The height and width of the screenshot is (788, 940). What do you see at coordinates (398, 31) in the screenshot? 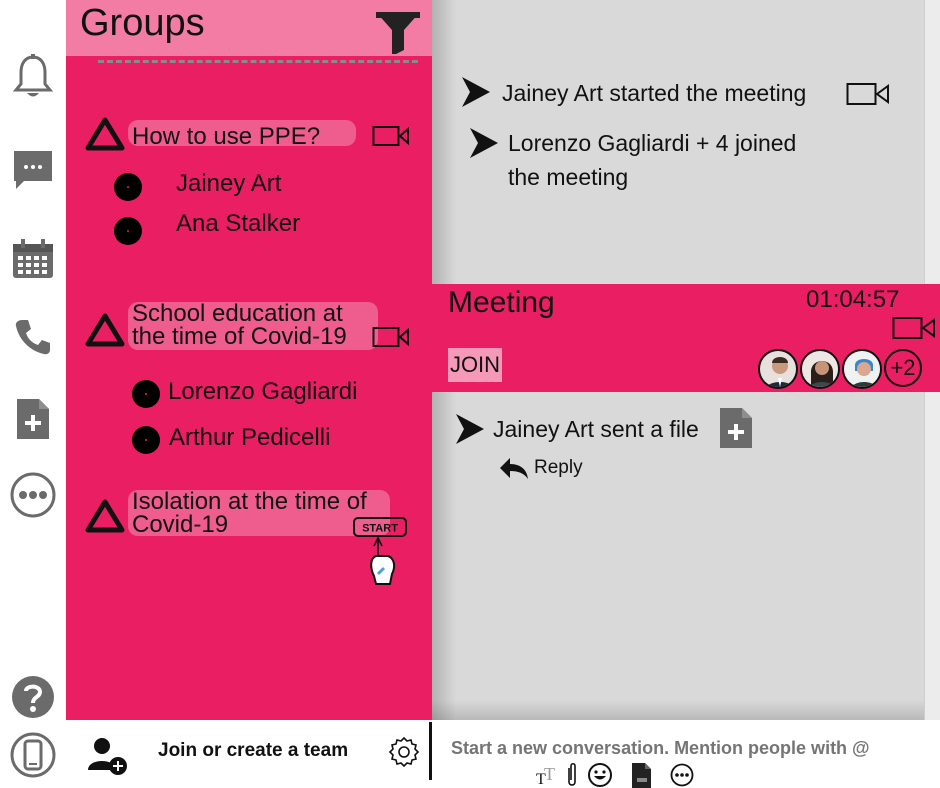
I see `filter-icon` at bounding box center [398, 31].